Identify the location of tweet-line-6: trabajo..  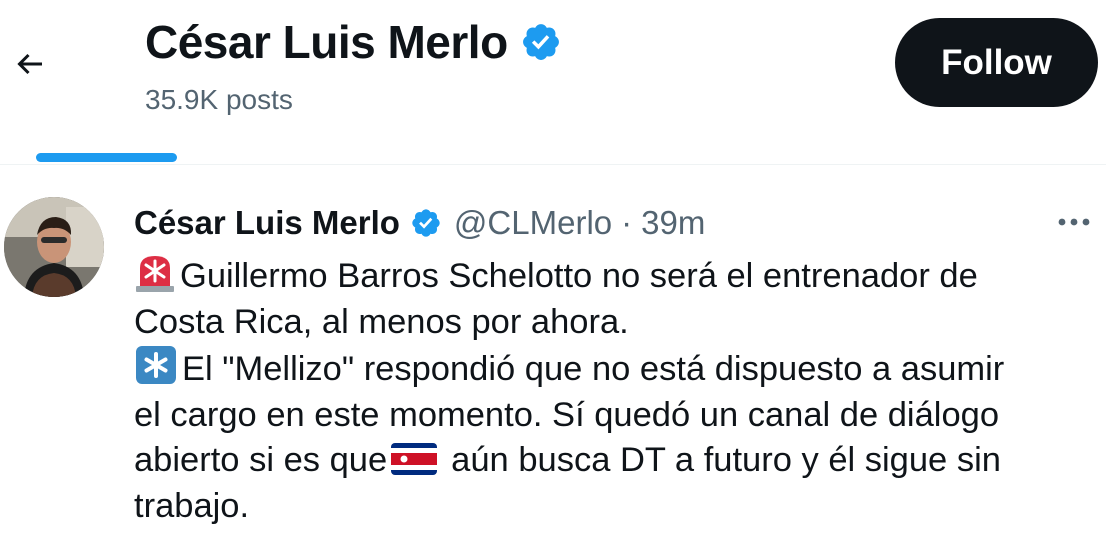
(192, 505).